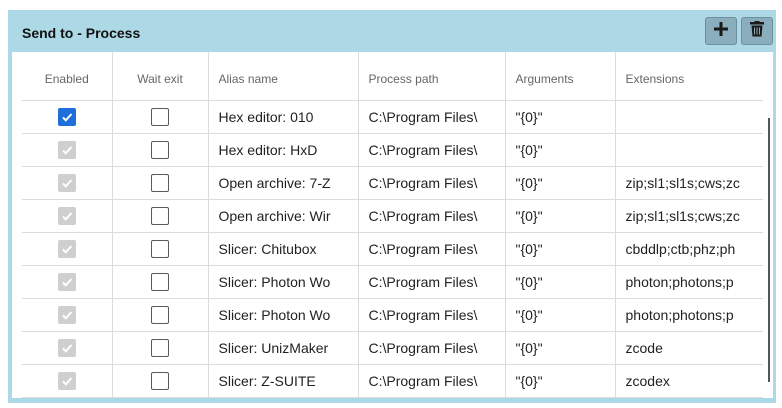 Image resolution: width=782 pixels, height=408 pixels. What do you see at coordinates (159, 76) in the screenshot?
I see `column-header-wait-exit: Wait exit` at bounding box center [159, 76].